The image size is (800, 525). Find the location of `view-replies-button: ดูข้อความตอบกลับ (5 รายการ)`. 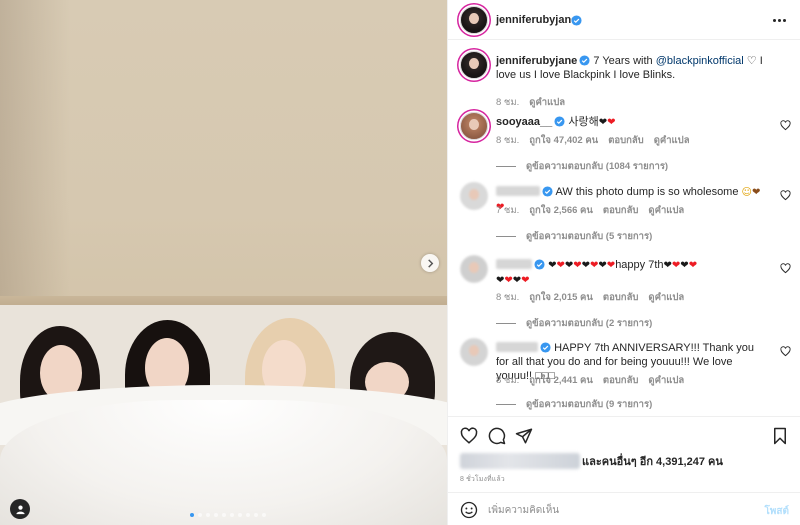

view-replies-button: ดูข้อความตอบกลับ (5 รายการ) is located at coordinates (574, 236).